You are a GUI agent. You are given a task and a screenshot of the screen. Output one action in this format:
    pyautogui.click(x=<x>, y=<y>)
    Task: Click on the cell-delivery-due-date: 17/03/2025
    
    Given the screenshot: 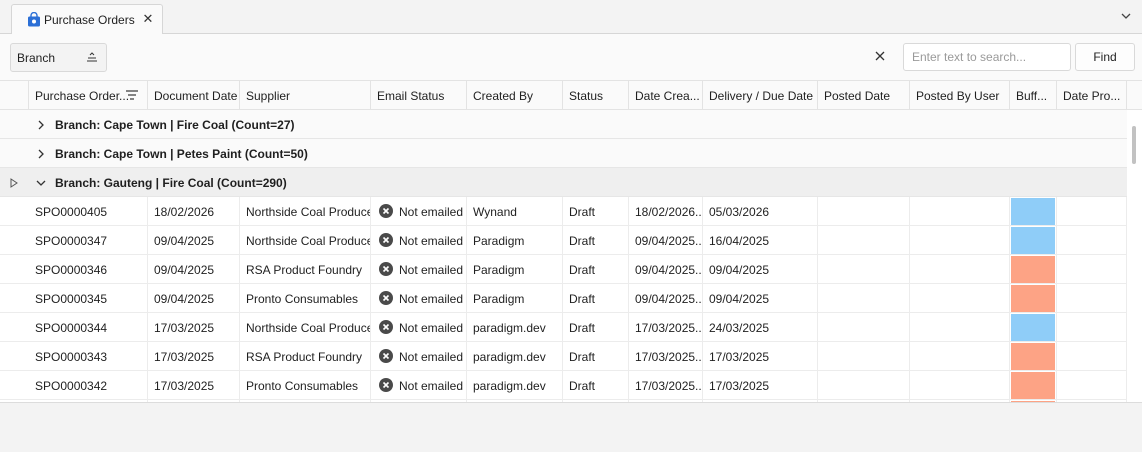 What is the action you would take?
    pyautogui.click(x=760, y=385)
    